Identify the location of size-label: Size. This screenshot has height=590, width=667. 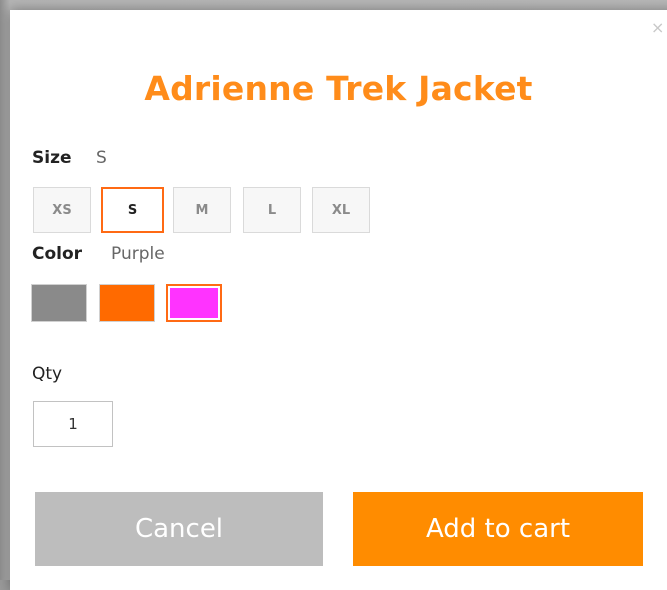
(52, 158).